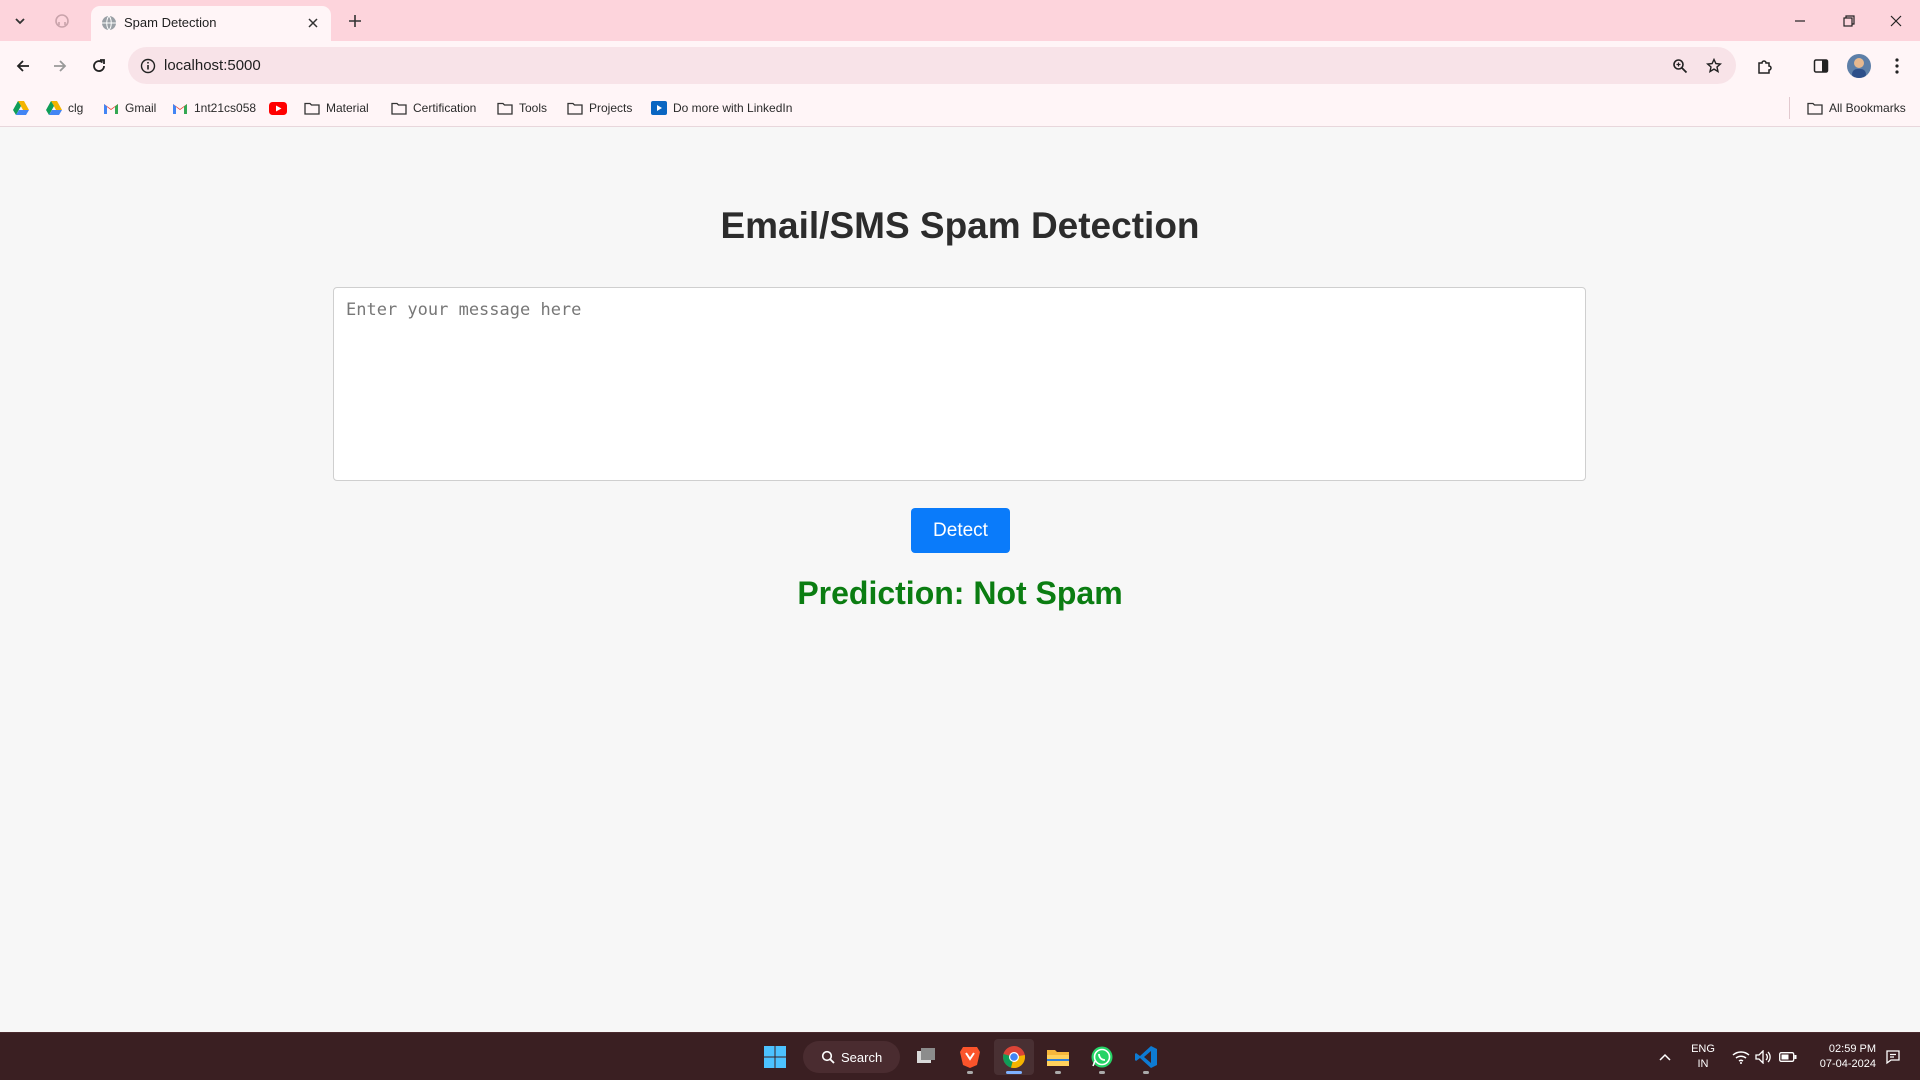  What do you see at coordinates (960, 593) in the screenshot?
I see `prediction-result: Prediction: Not Spam` at bounding box center [960, 593].